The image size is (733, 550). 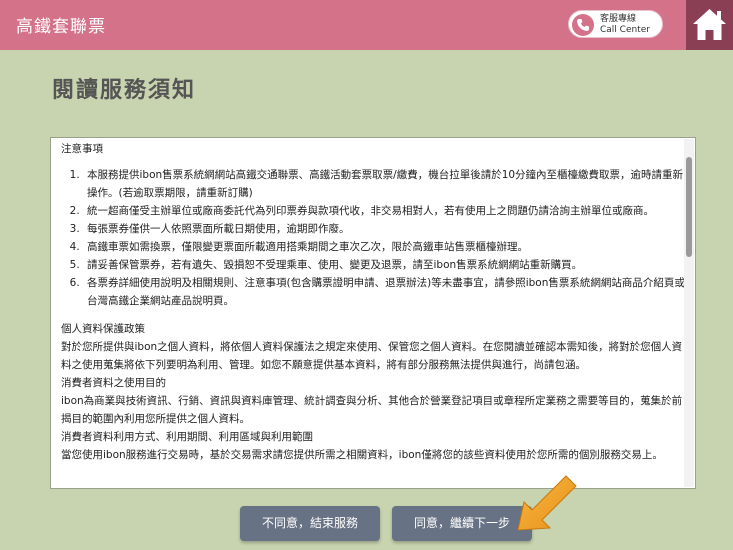 What do you see at coordinates (103, 329) in the screenshot?
I see `privacy-heading: 個人資料保護政策` at bounding box center [103, 329].